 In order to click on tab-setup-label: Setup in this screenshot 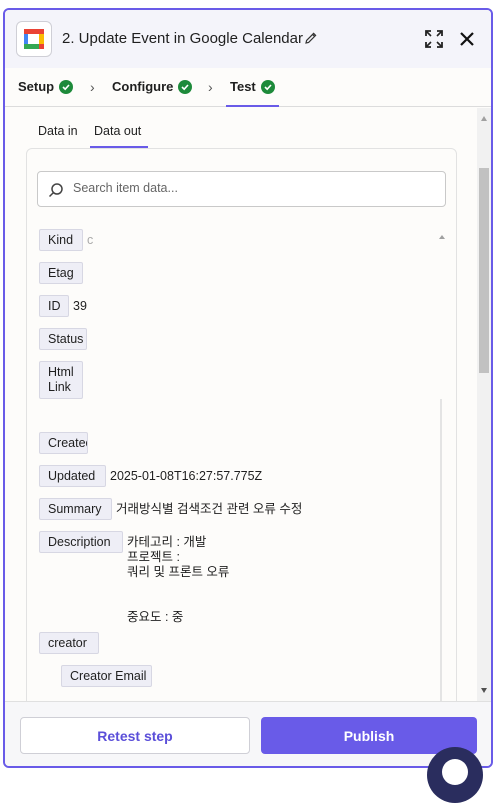, I will do `click(36, 86)`.